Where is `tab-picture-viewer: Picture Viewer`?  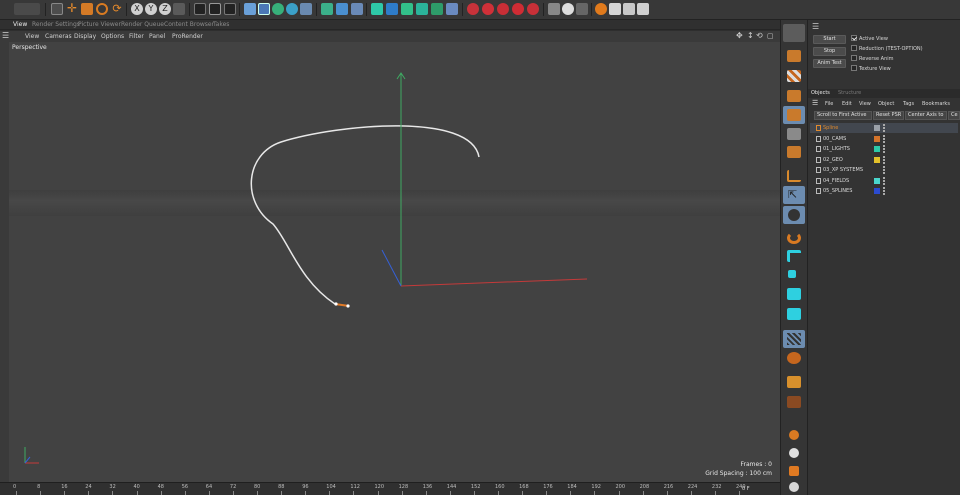
tab-picture-viewer: Picture Viewer is located at coordinates (99, 24).